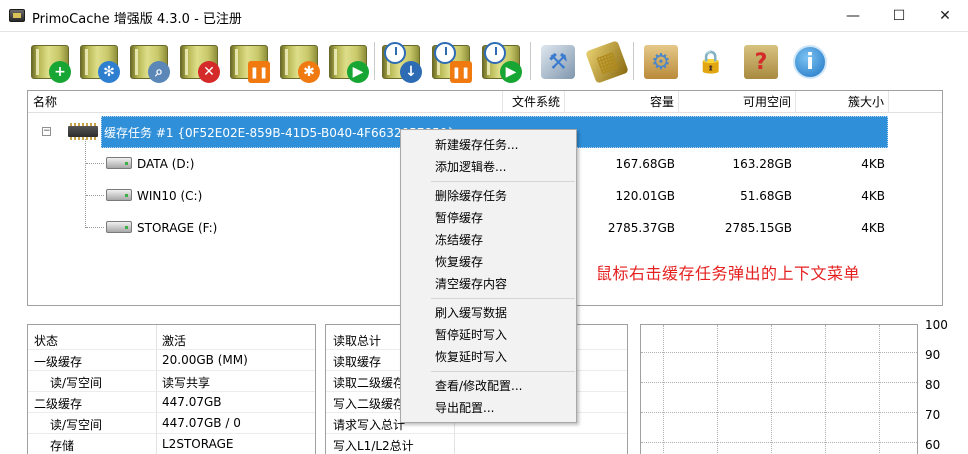 The image size is (968, 454). Describe the element at coordinates (109, 72) in the screenshot. I see `snowflake-icon: ✻` at that location.